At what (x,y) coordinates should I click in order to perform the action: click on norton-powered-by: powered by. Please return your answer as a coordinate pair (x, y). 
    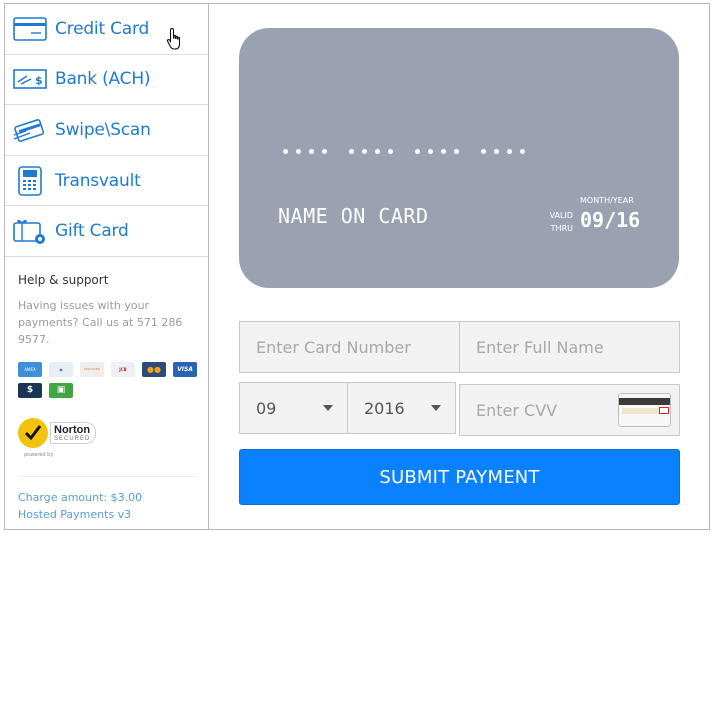
    Looking at the image, I should click on (39, 454).